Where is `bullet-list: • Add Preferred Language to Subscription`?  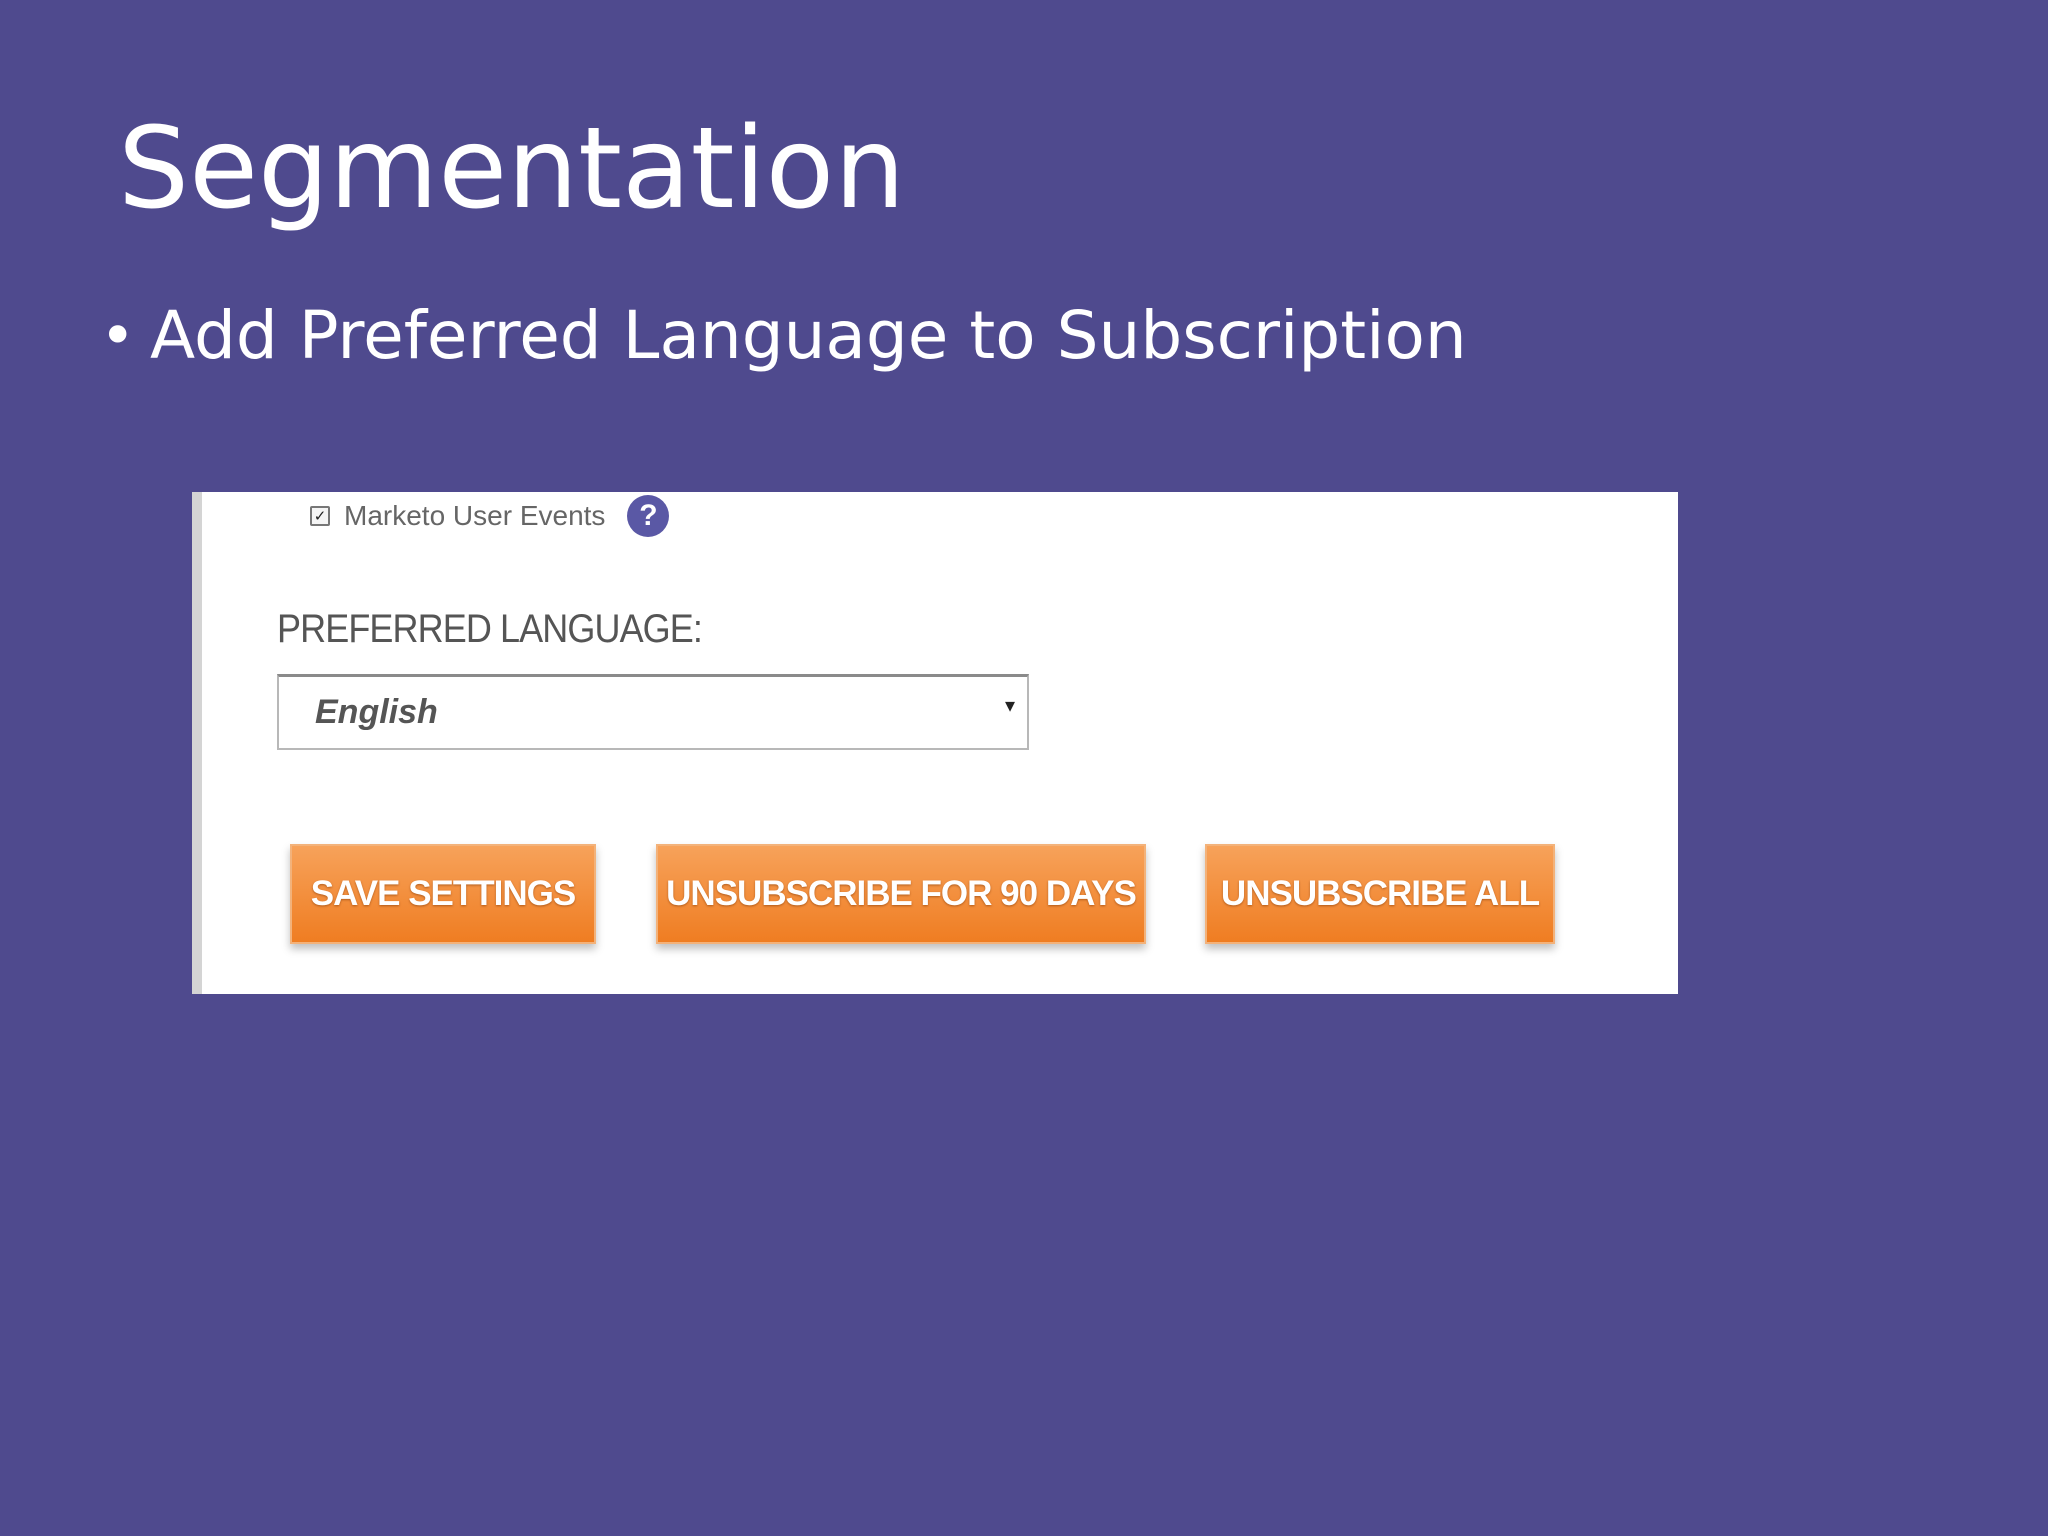 bullet-list: • Add Preferred Language to Subscription is located at coordinates (783, 336).